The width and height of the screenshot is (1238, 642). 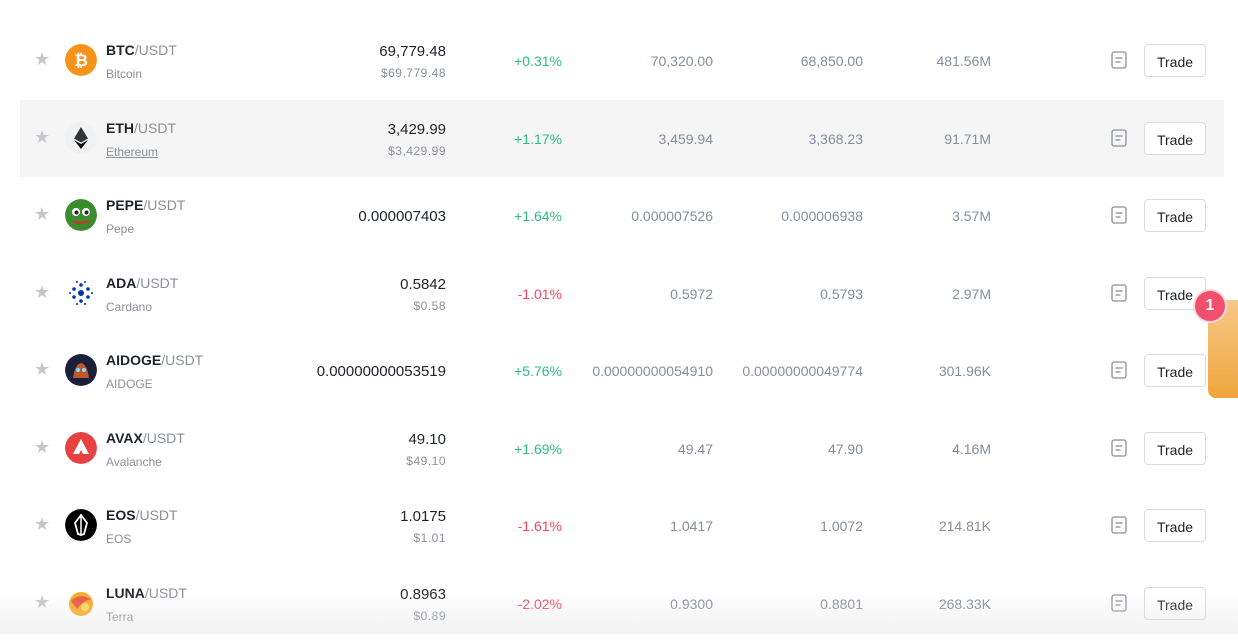 What do you see at coordinates (120, 50) in the screenshot?
I see `base-symbol: BTC` at bounding box center [120, 50].